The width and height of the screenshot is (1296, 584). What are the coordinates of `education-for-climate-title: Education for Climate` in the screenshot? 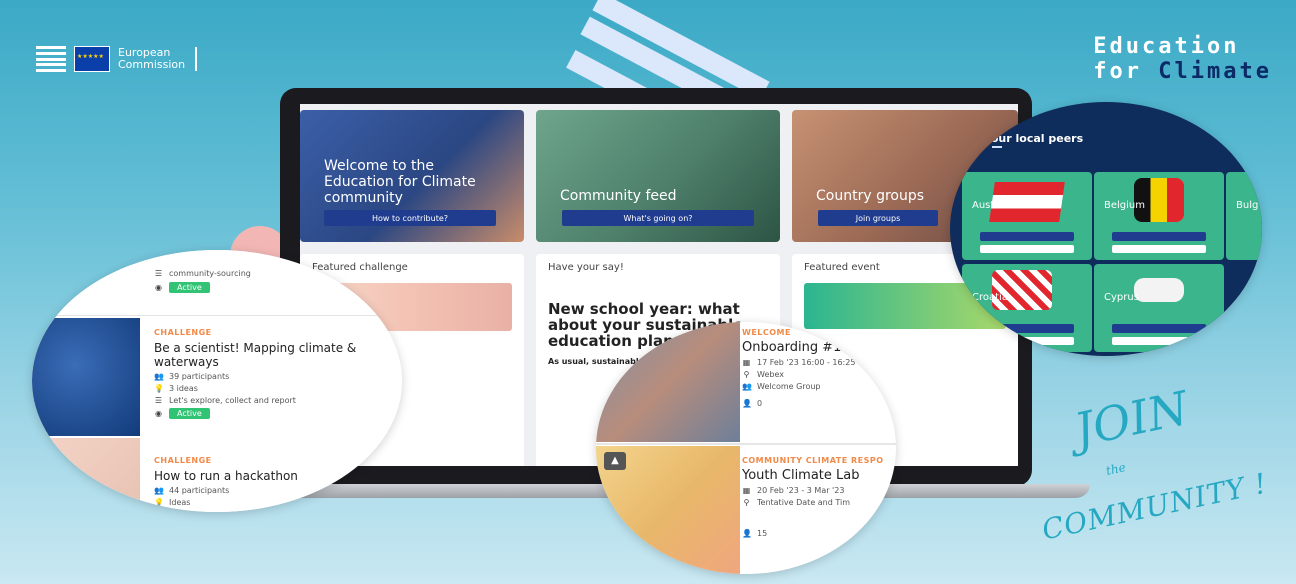 It's located at (1182, 59).